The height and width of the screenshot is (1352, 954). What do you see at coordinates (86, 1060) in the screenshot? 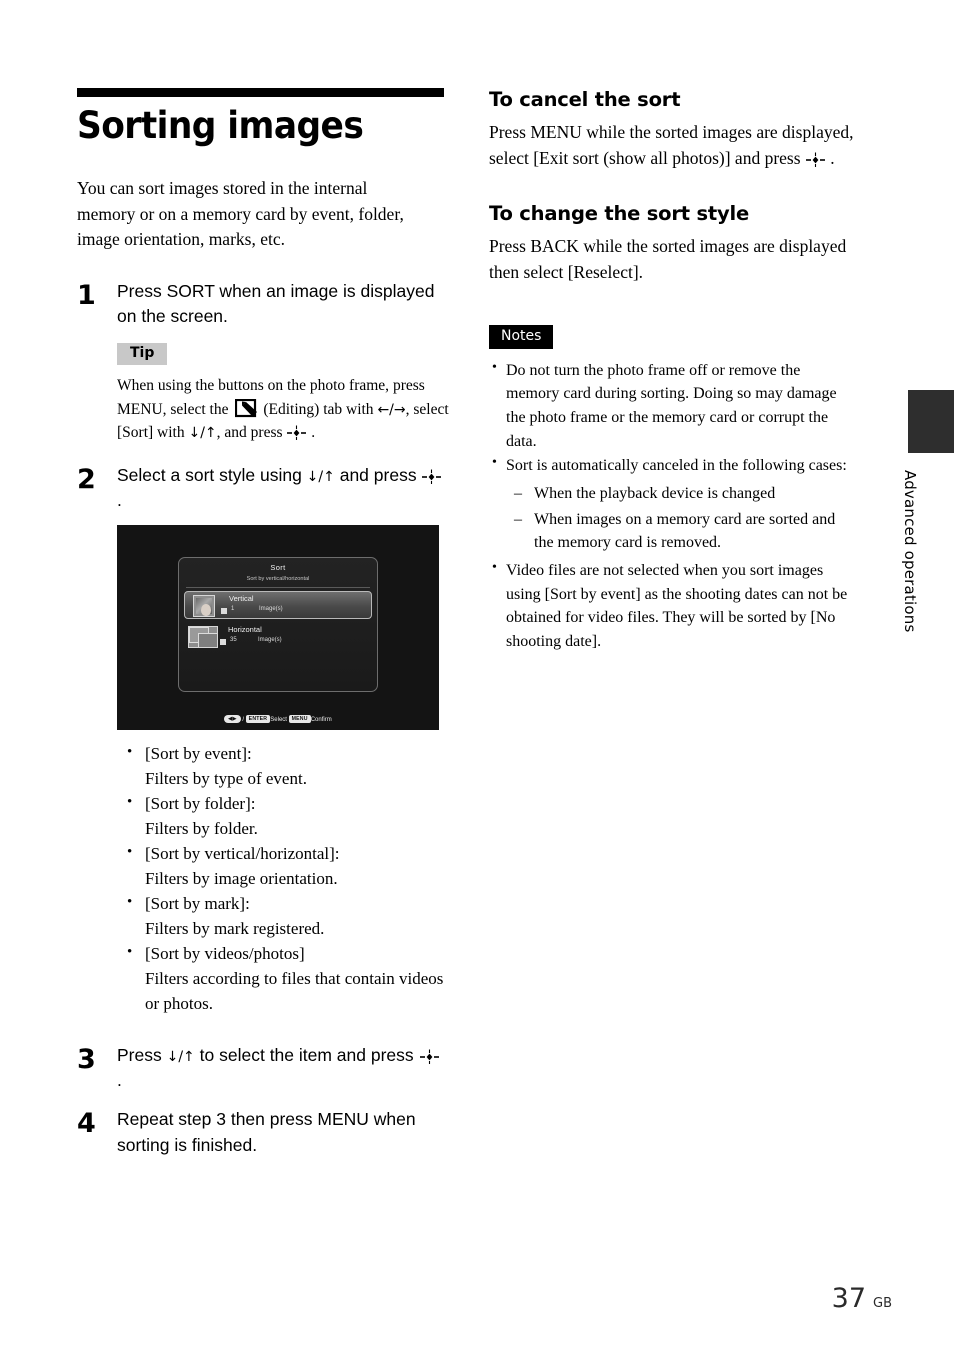
I see `step-3-number: 3` at bounding box center [86, 1060].